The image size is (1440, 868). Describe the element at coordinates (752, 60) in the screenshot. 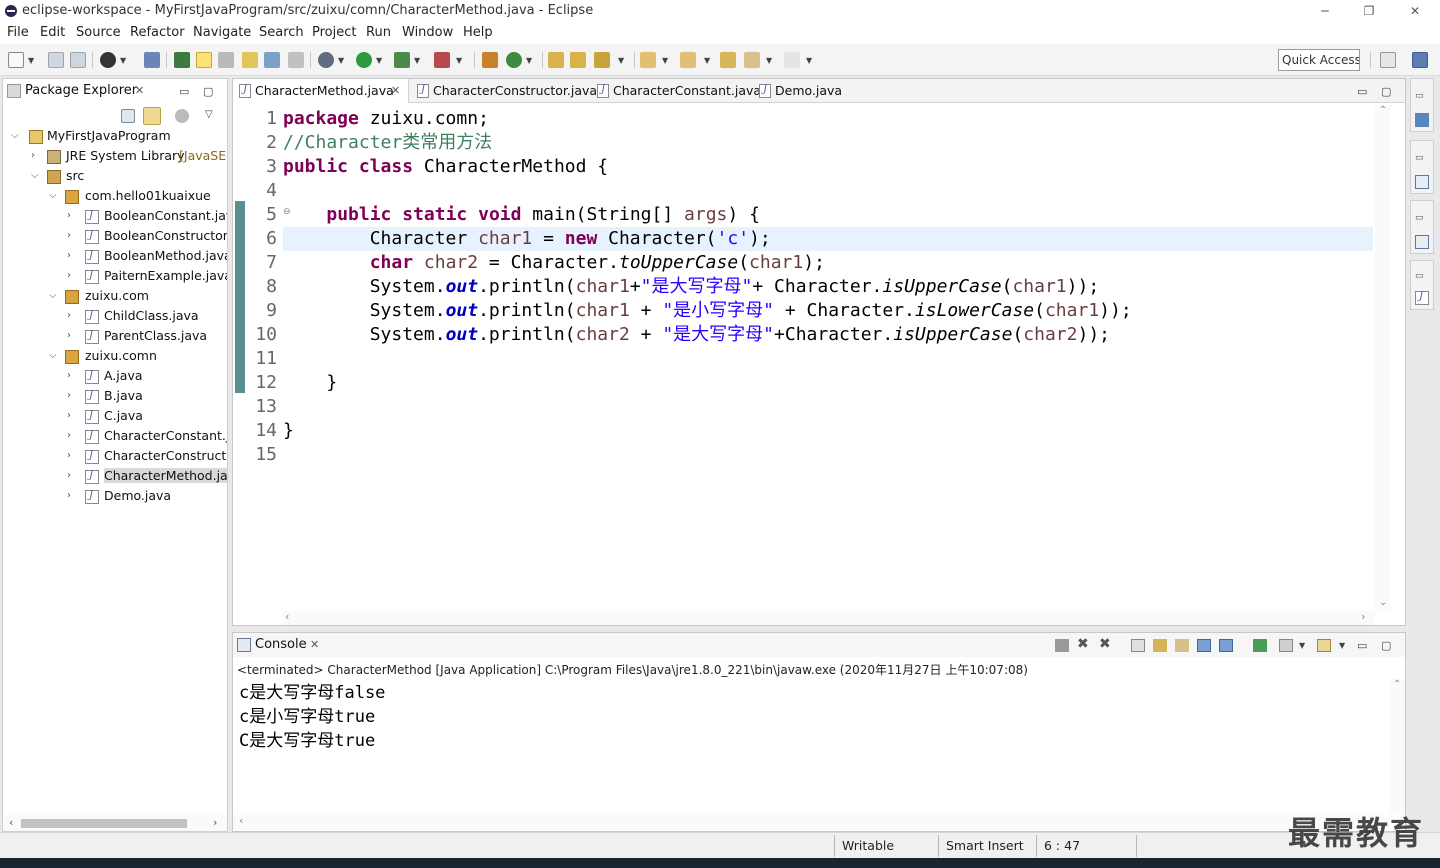

I see `back-icon` at that location.